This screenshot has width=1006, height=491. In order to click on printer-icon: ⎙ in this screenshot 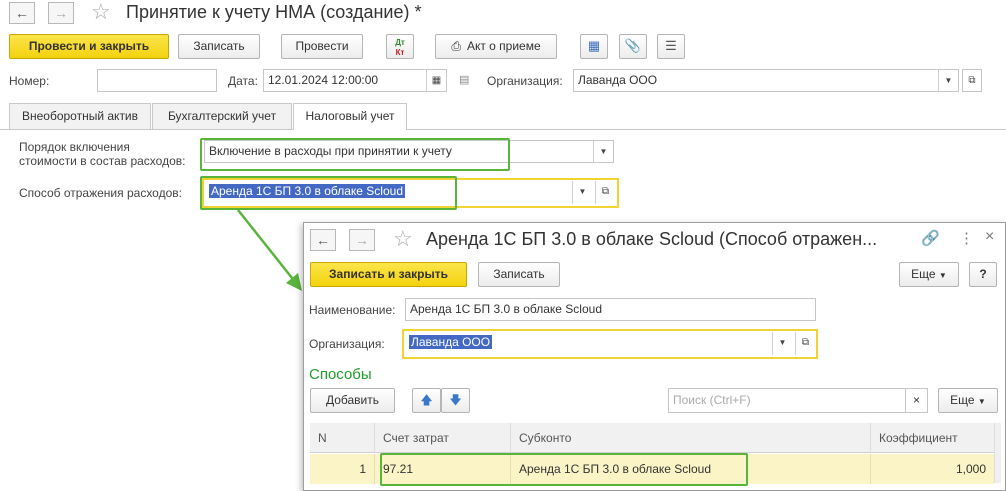, I will do `click(456, 46)`.